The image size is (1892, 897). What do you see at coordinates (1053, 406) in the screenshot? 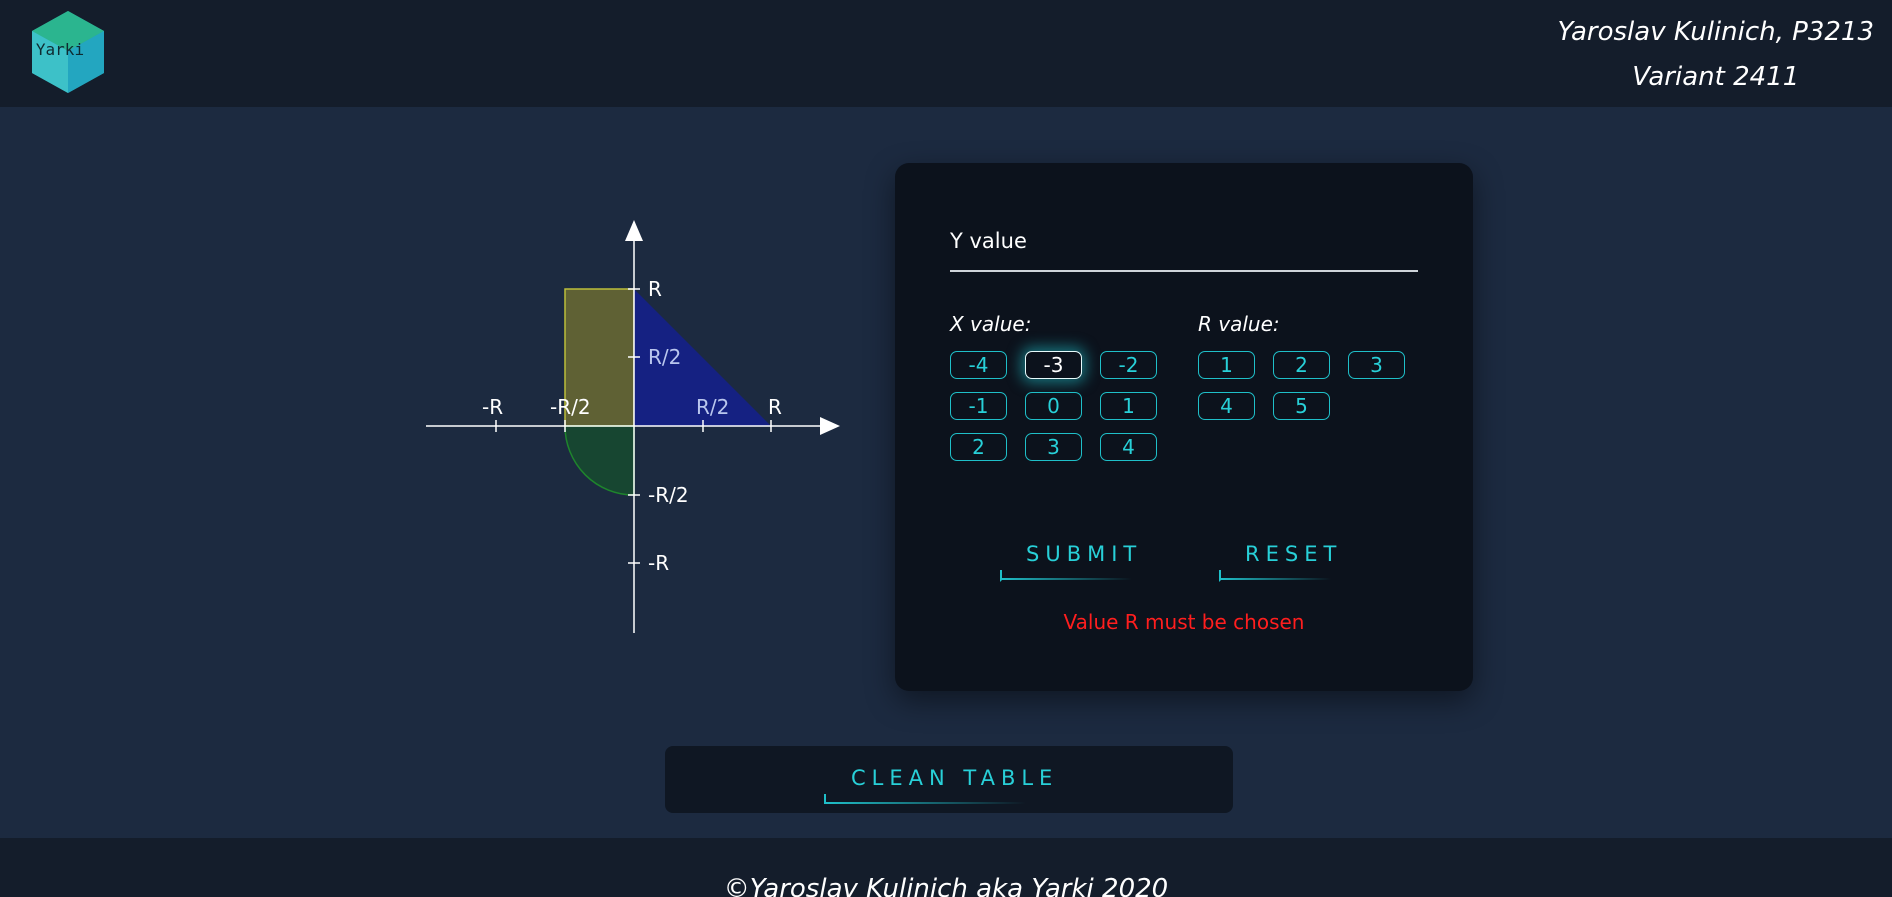
I see `x-value-option: 0` at bounding box center [1053, 406].